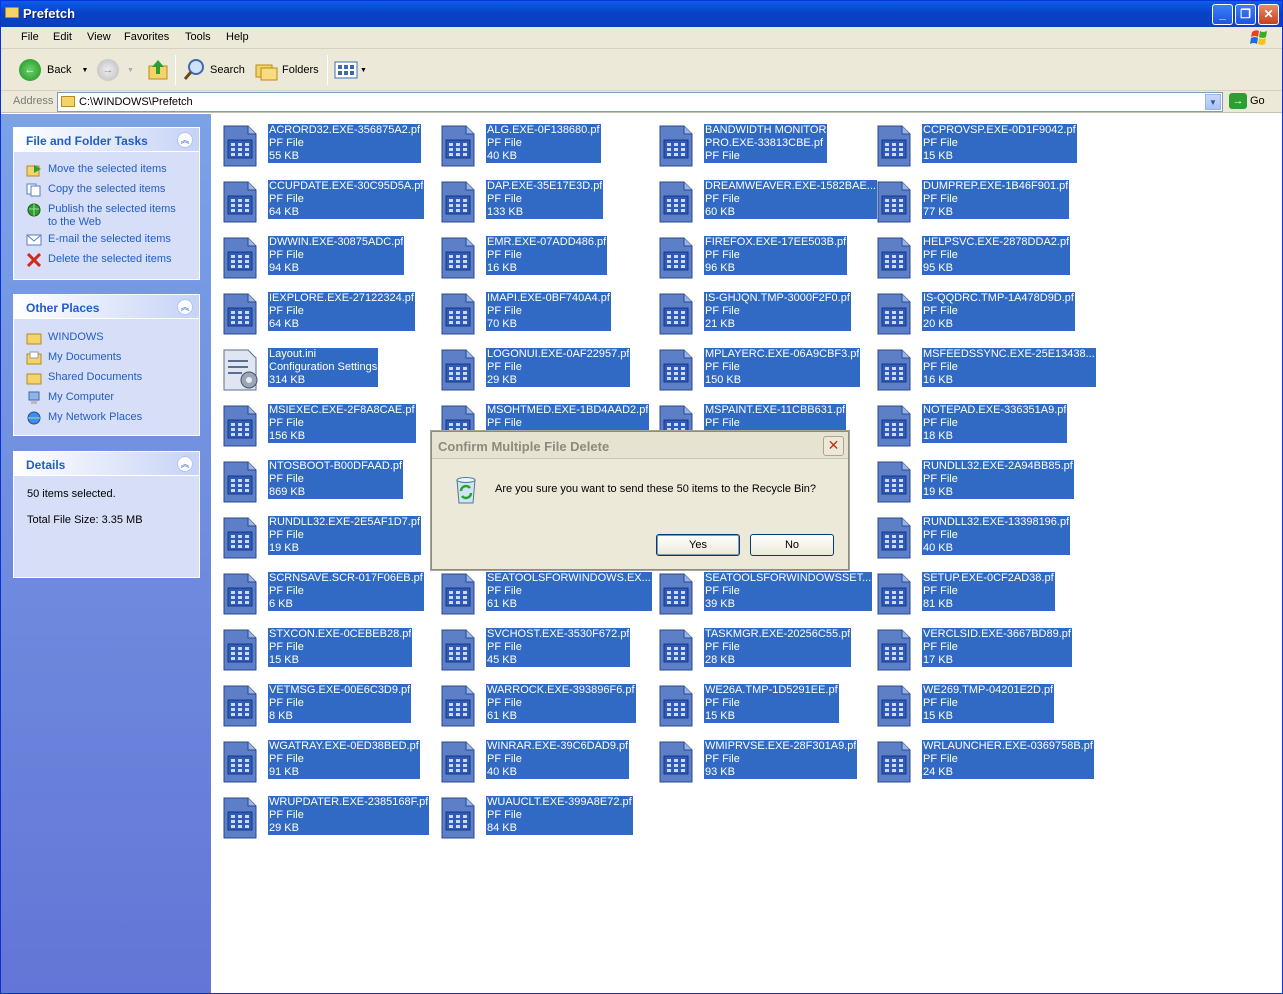 Image resolution: width=1283 pixels, height=994 pixels. I want to click on panel-header: File and Folder Tasks ︽, so click(106, 140).